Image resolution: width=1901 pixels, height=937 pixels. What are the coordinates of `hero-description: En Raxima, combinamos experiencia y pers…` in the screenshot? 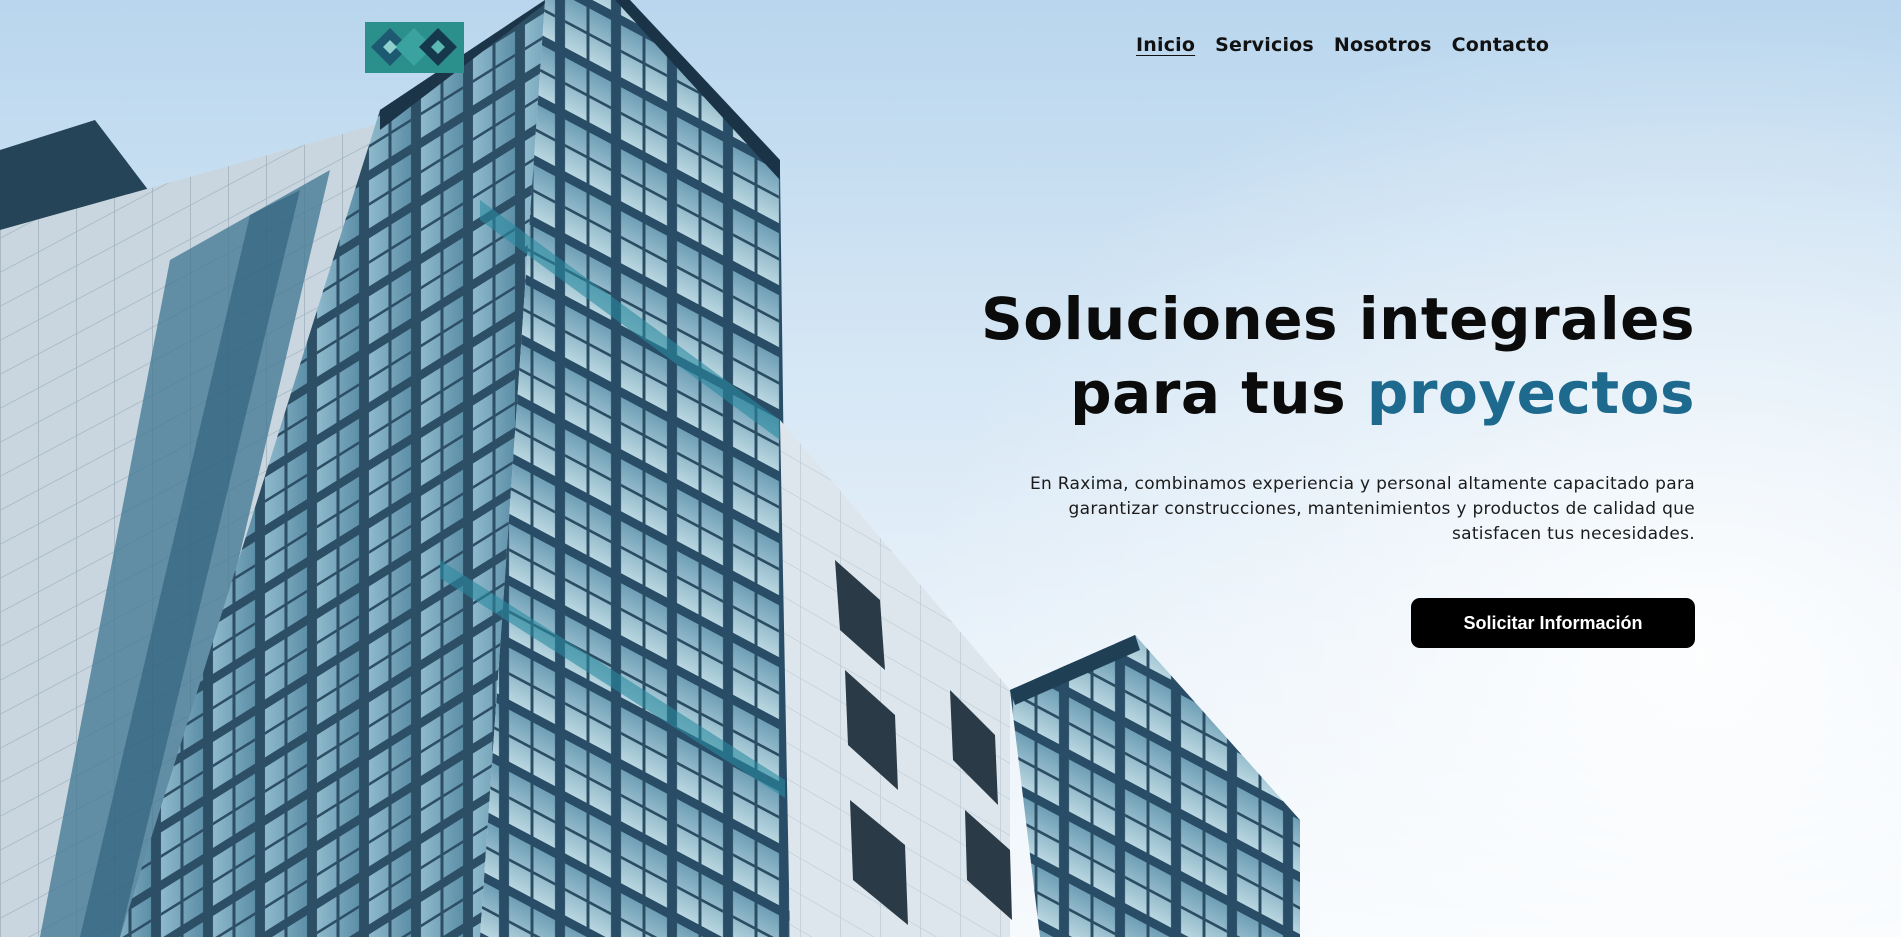 It's located at (1362, 509).